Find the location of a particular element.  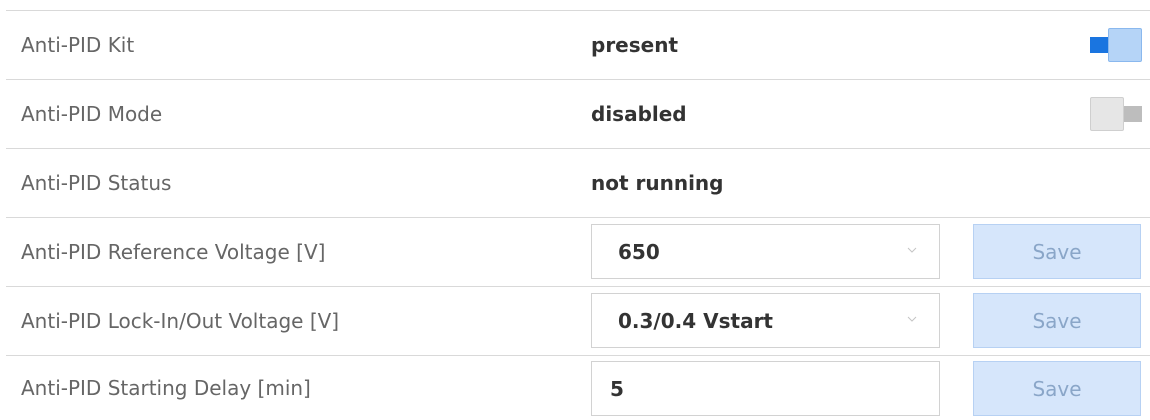

setting-label: Anti-PID Kit is located at coordinates (78, 45).